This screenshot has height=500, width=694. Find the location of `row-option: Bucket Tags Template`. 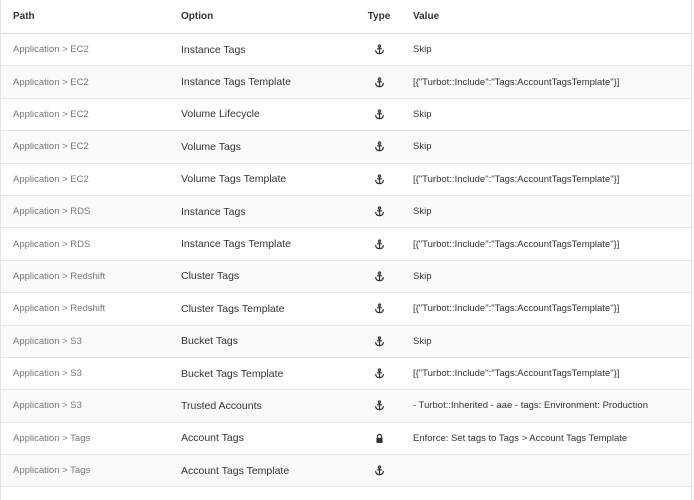

row-option: Bucket Tags Template is located at coordinates (258, 374).